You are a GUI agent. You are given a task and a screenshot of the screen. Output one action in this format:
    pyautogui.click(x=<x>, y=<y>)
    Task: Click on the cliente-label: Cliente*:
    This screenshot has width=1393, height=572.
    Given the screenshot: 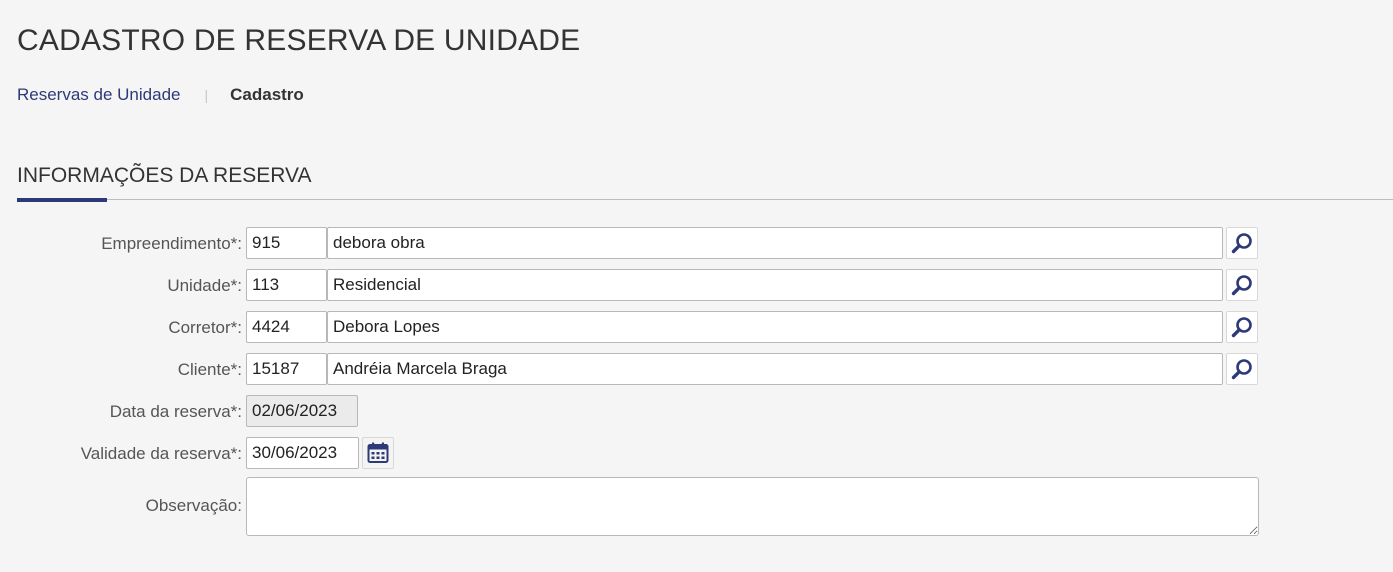 What is the action you would take?
    pyautogui.click(x=209, y=369)
    